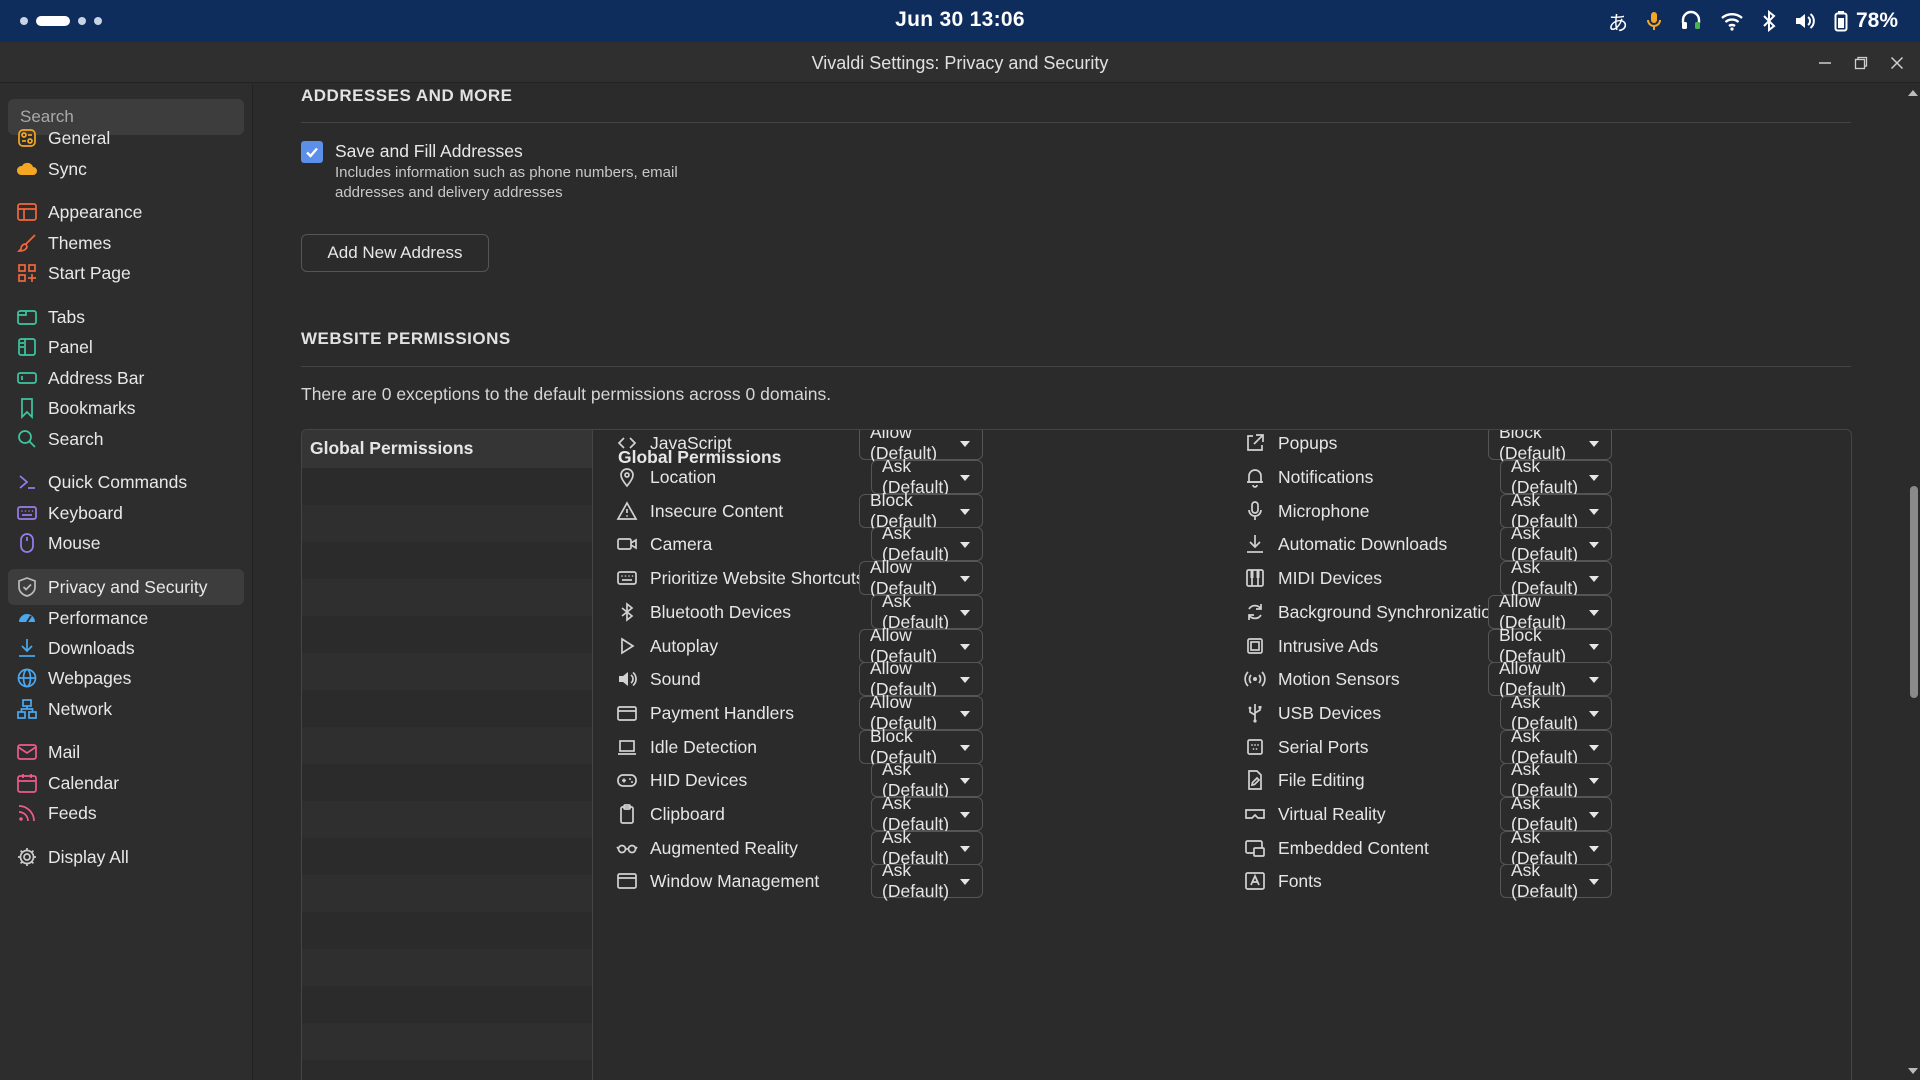 The width and height of the screenshot is (1920, 1080). Describe the element at coordinates (1654, 21) in the screenshot. I see `microphone-icon` at that location.